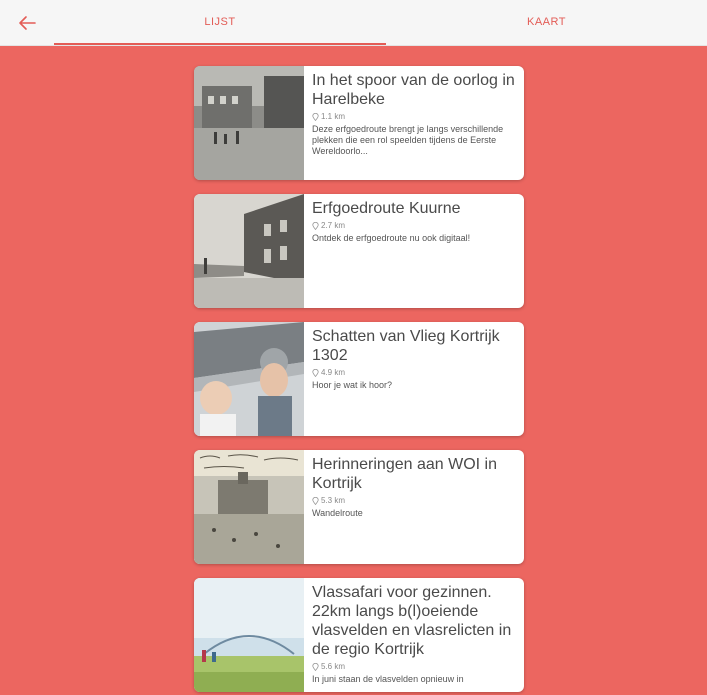  What do you see at coordinates (415, 666) in the screenshot?
I see `route-distance: 5.6 km` at bounding box center [415, 666].